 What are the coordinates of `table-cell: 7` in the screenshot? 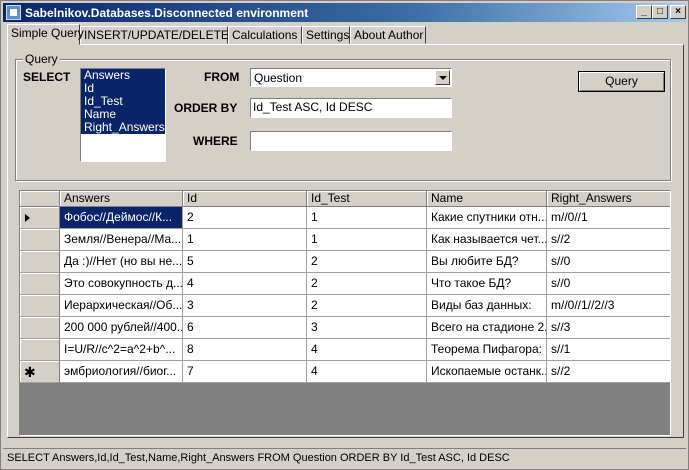 It's located at (245, 372).